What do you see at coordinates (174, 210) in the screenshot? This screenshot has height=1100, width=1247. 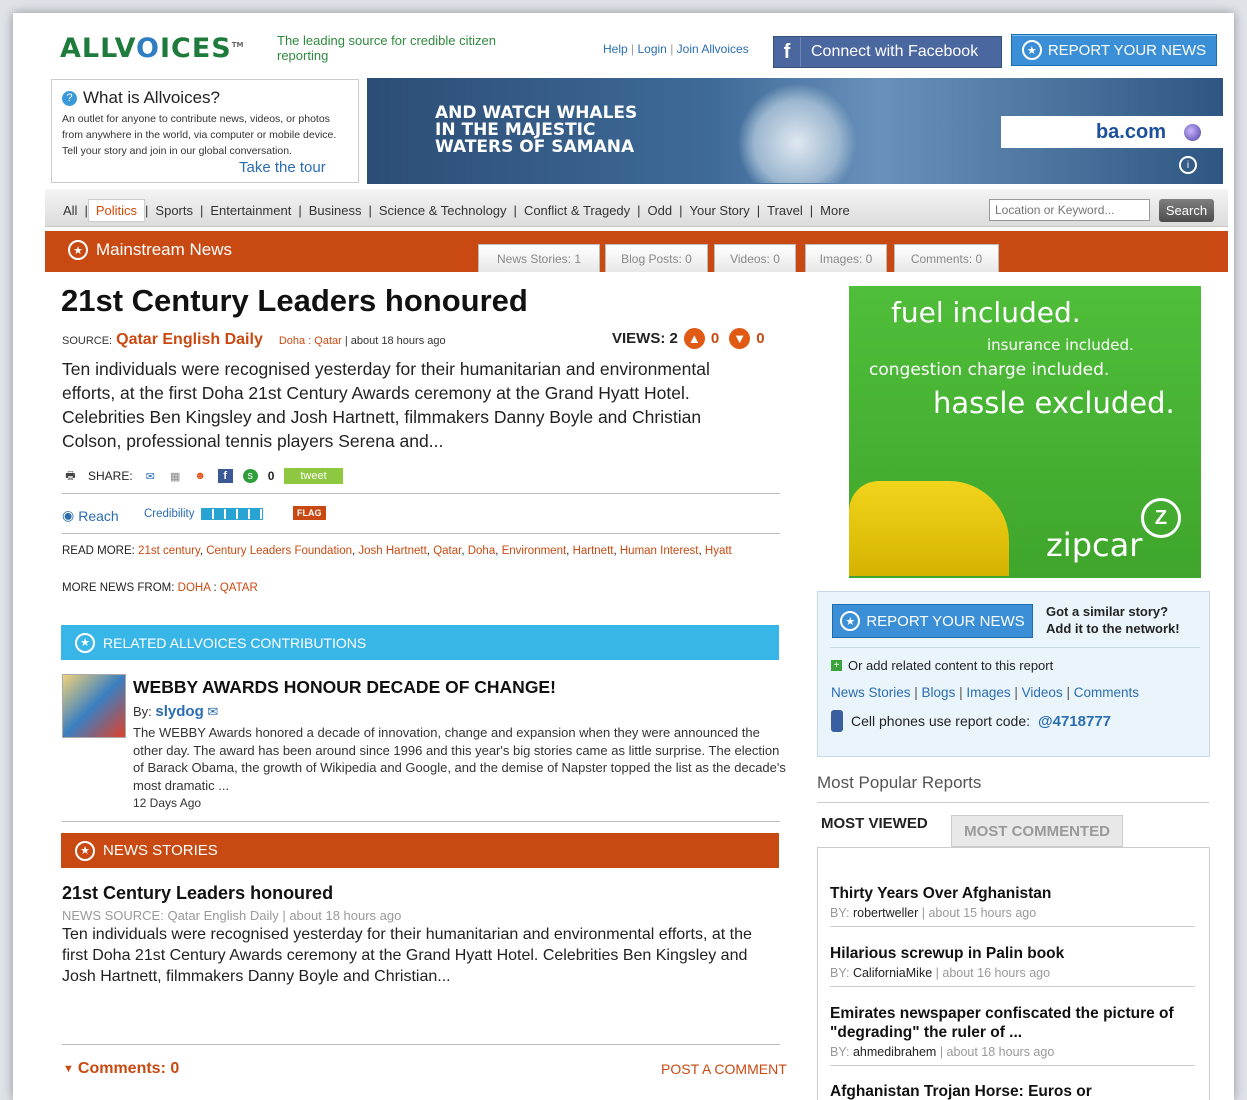 I see `nav-item-sports: Sports` at bounding box center [174, 210].